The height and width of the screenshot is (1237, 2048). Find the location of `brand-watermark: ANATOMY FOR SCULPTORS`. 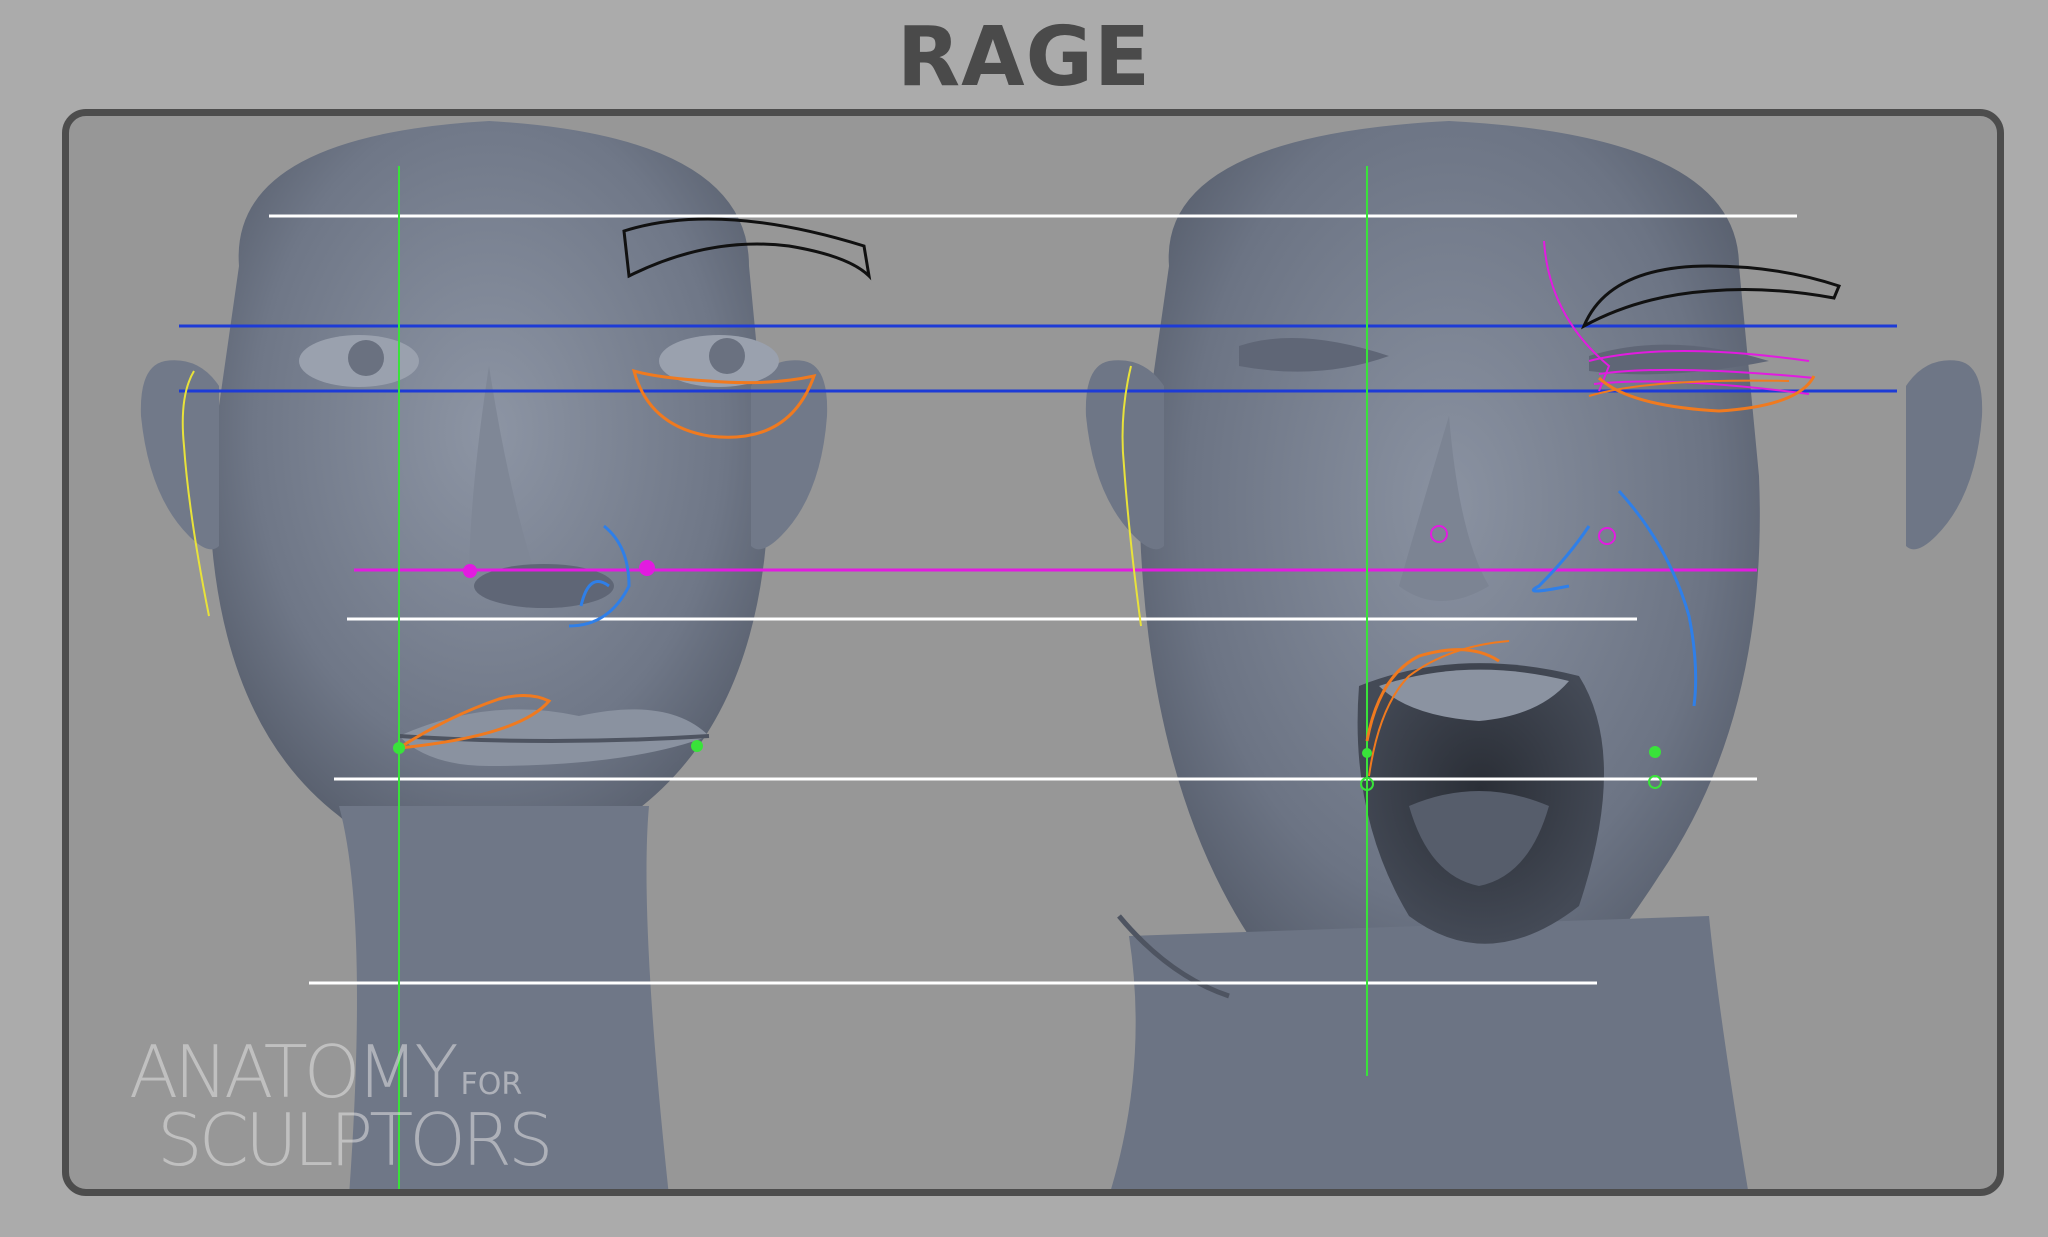

brand-watermark: ANATOMY FOR SCULPTORS is located at coordinates (341, 1109).